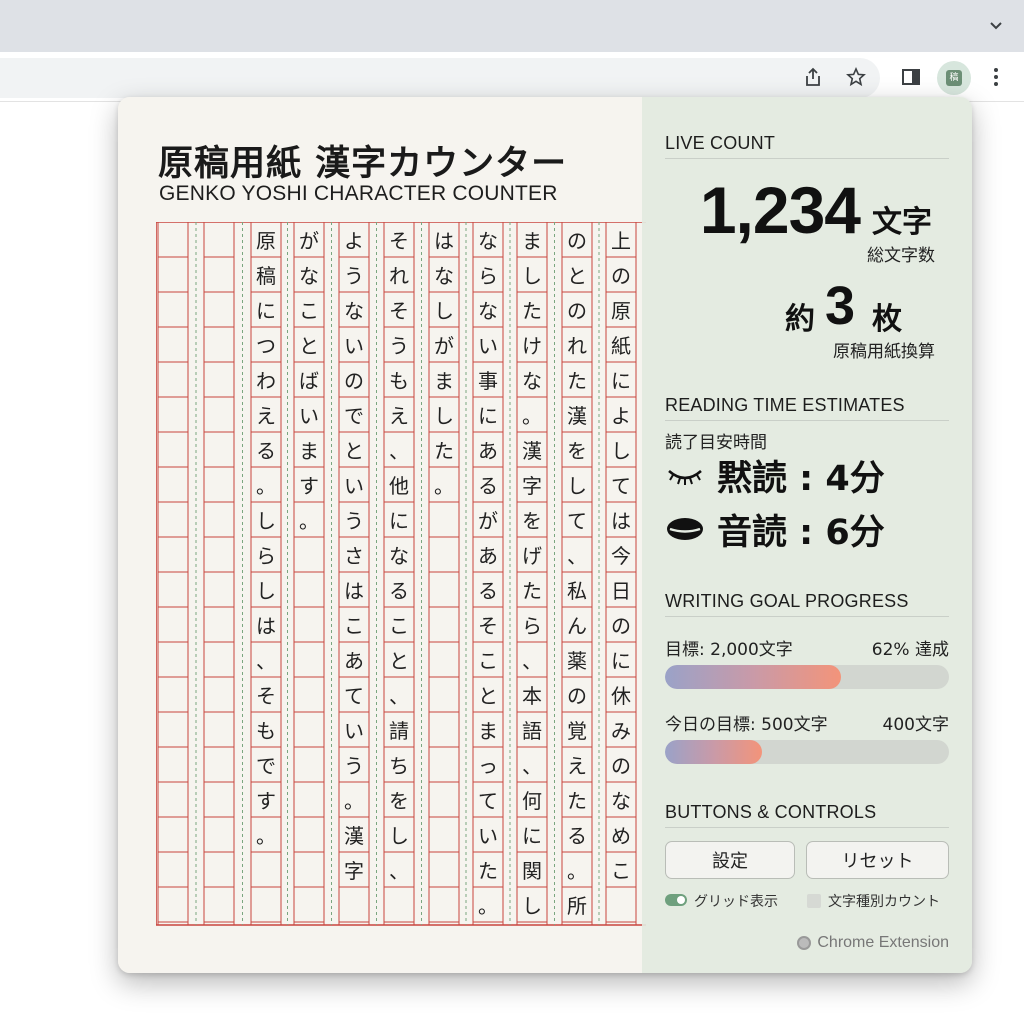 The width and height of the screenshot is (1024, 1024). What do you see at coordinates (621, 731) in the screenshot?
I see `manuscript-cell: み` at bounding box center [621, 731].